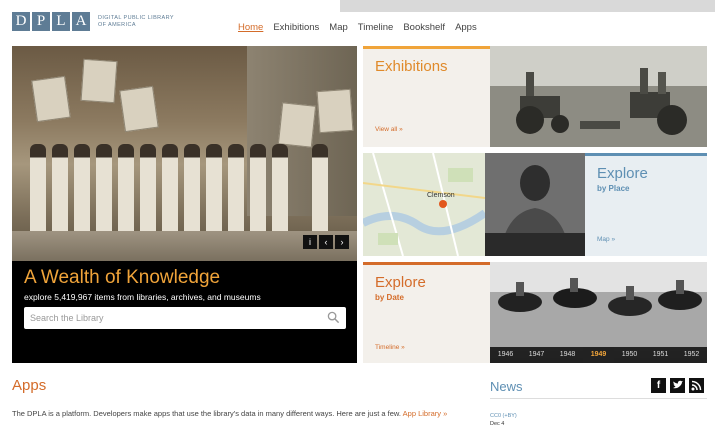 The image size is (715, 432). I want to click on rss-icon, so click(696, 385).